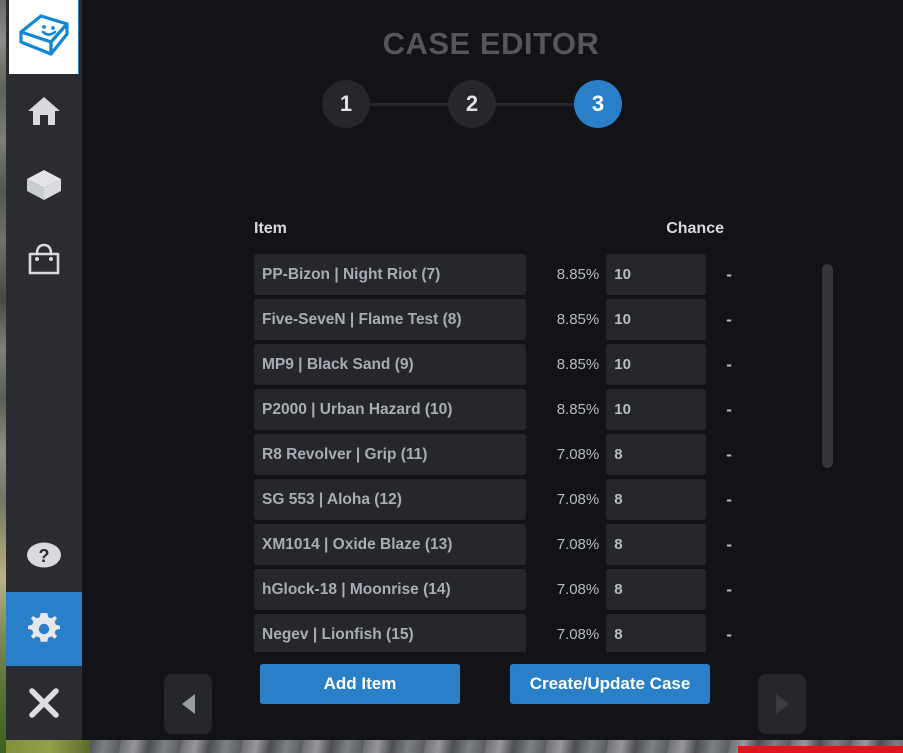 Image resolution: width=903 pixels, height=753 pixels. I want to click on table-row: Negev | Lionfish (15) 7.08% -, so click(497, 632).